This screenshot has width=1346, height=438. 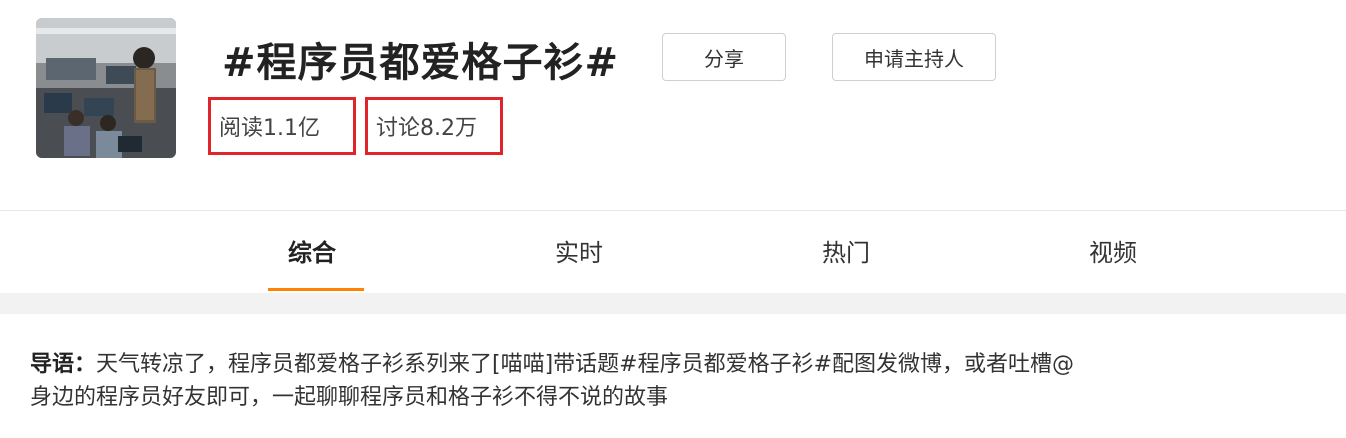 I want to click on share-button: 分享, so click(x=724, y=57).